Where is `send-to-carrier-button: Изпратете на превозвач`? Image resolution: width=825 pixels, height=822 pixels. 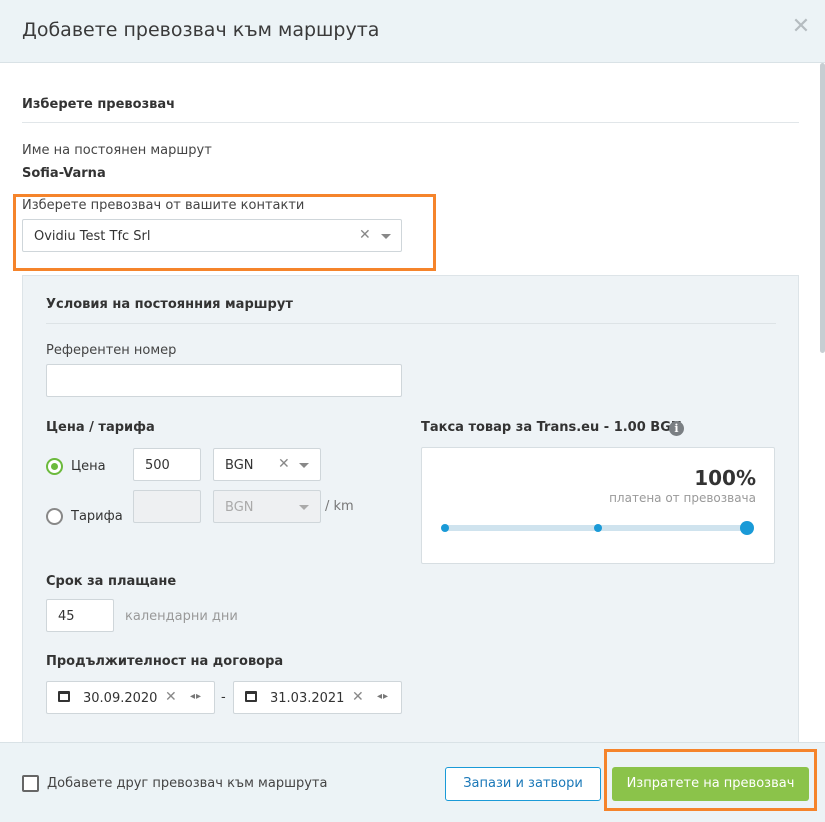
send-to-carrier-button: Изпратете на превозвач is located at coordinates (710, 784).